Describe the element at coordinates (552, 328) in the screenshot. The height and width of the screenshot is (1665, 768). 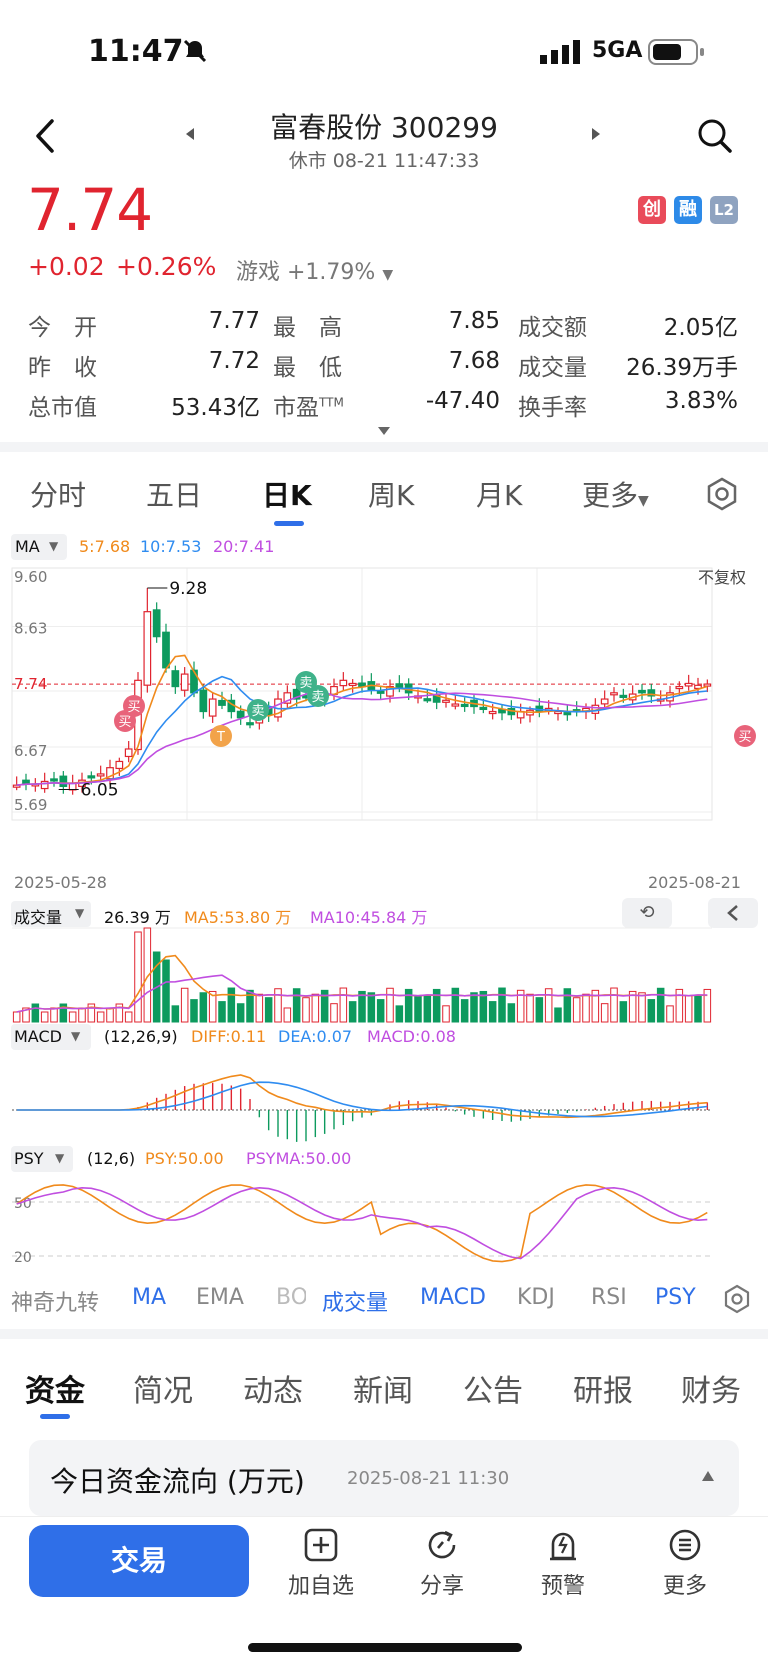
I see `quote-label: 成交额` at that location.